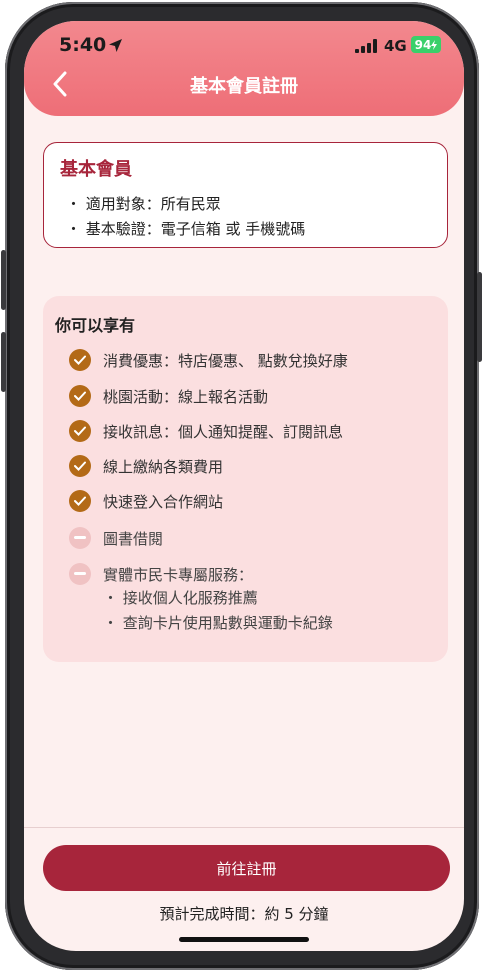  Describe the element at coordinates (223, 431) in the screenshot. I see `benefit-text: 接收訊息：個人通知提醒、訂閱訊息` at that location.